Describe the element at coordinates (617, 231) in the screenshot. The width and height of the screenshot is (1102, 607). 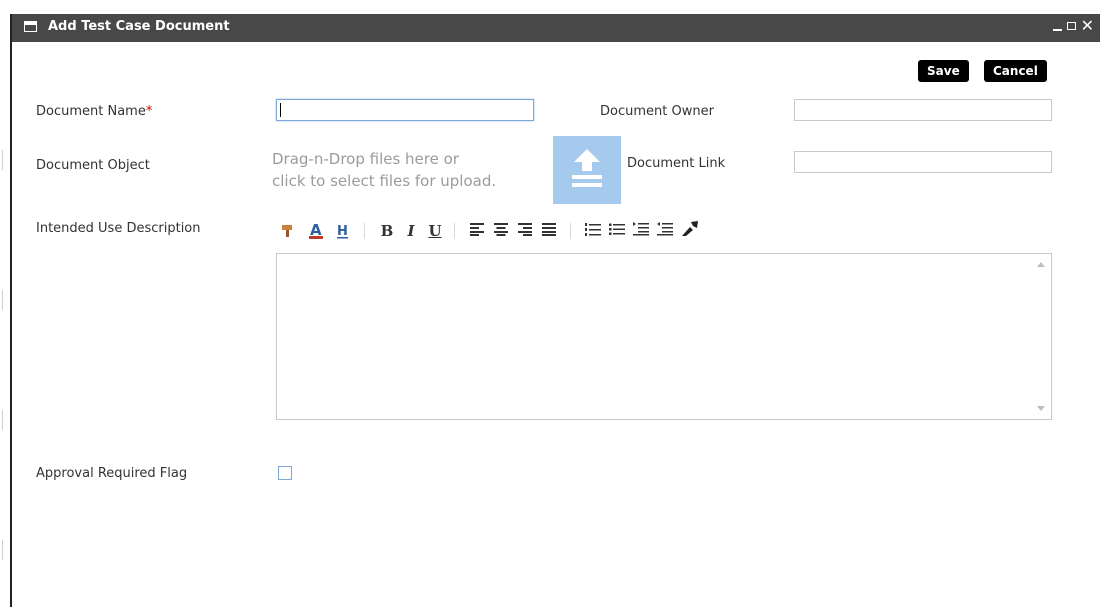
I see `unordered-list-icon` at that location.